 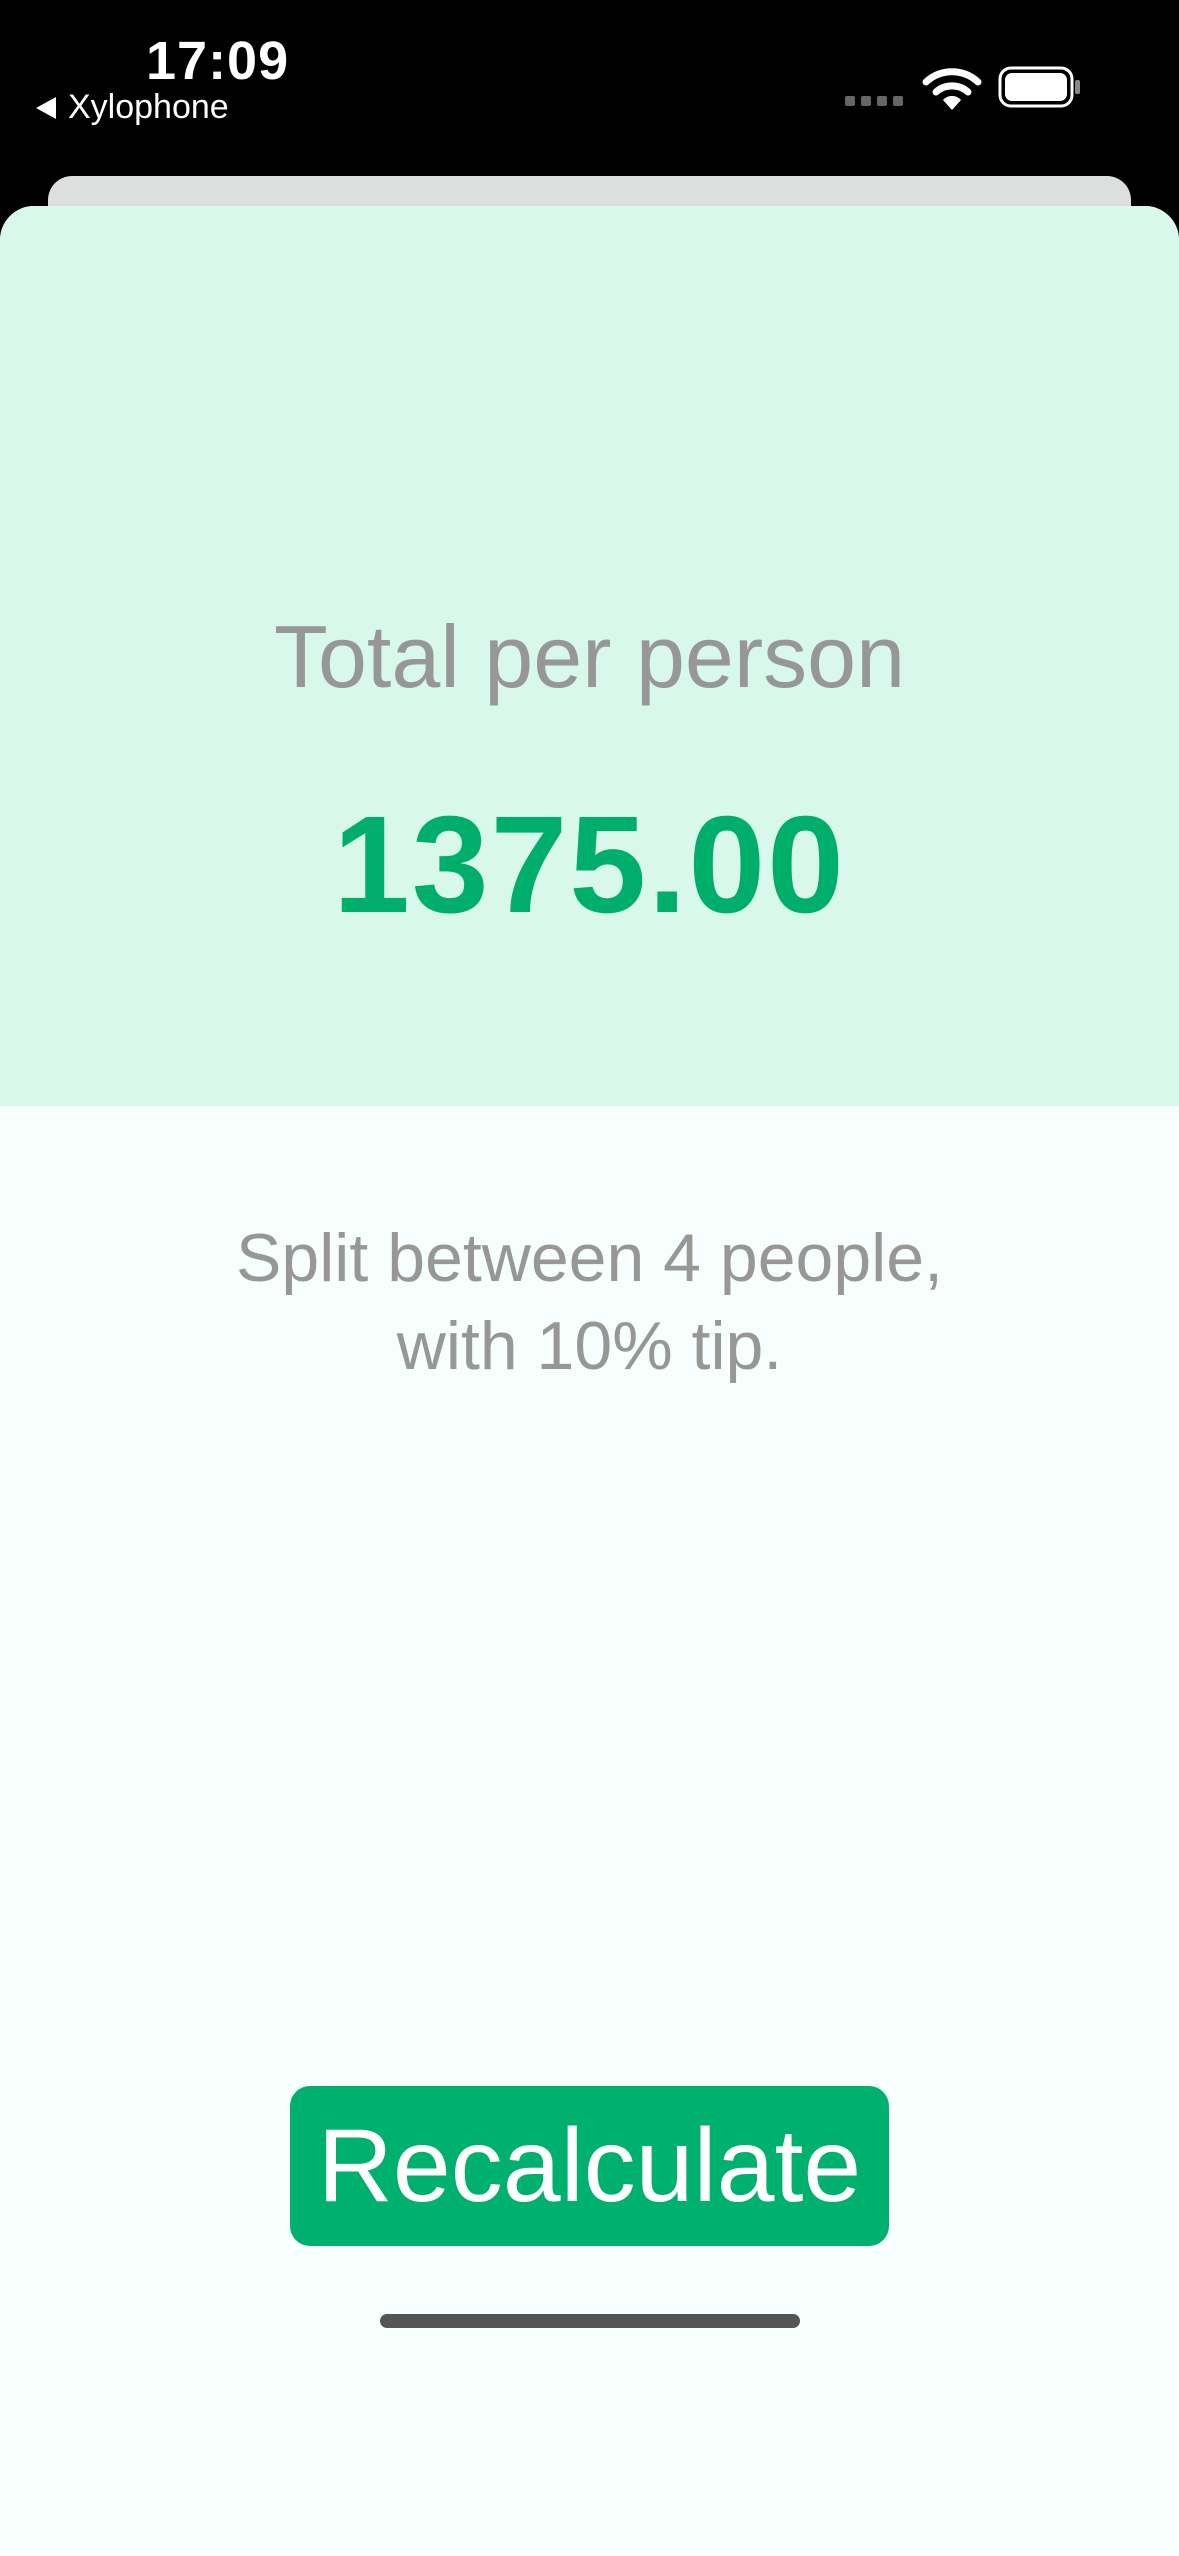 I want to click on split-settings-line: Split between 4 people,, so click(x=589, y=1258).